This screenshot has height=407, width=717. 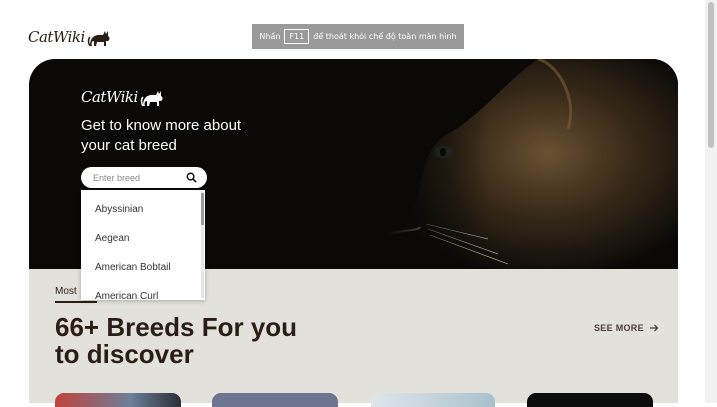 I want to click on dropdown-option: Abyssinian, so click(x=143, y=209).